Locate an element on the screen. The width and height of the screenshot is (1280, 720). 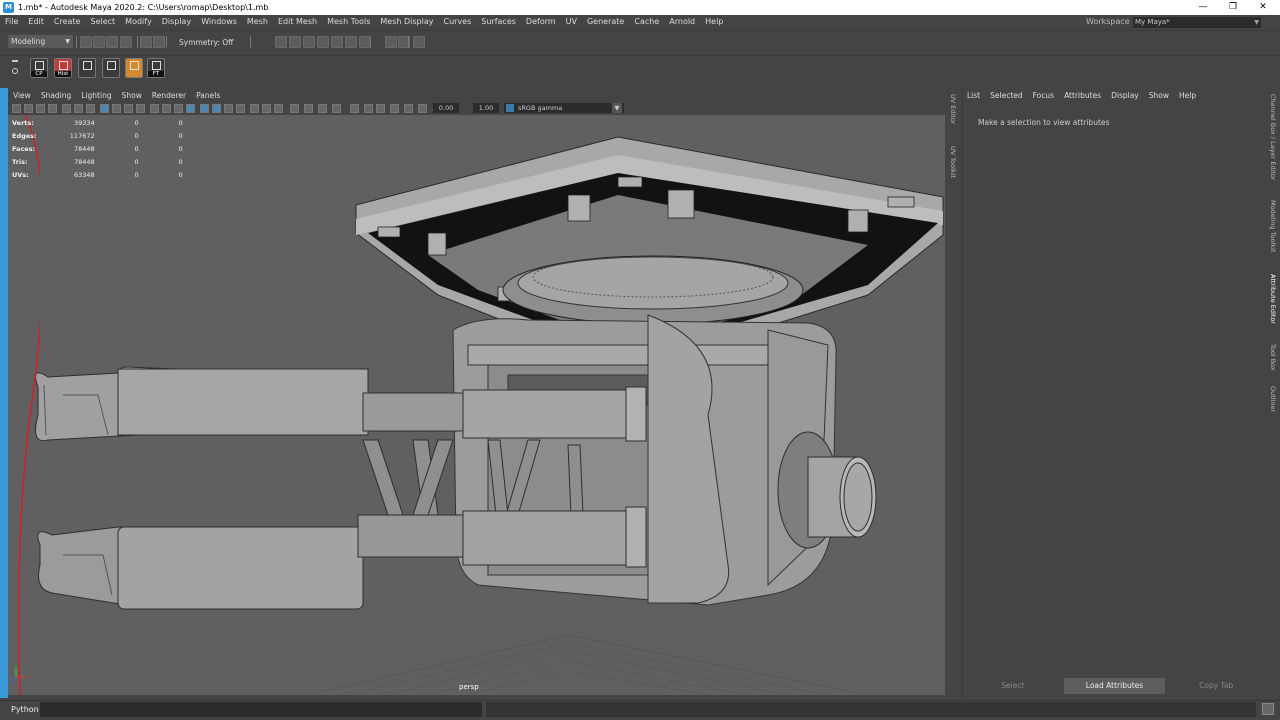
menu-item: Curves is located at coordinates (457, 22).